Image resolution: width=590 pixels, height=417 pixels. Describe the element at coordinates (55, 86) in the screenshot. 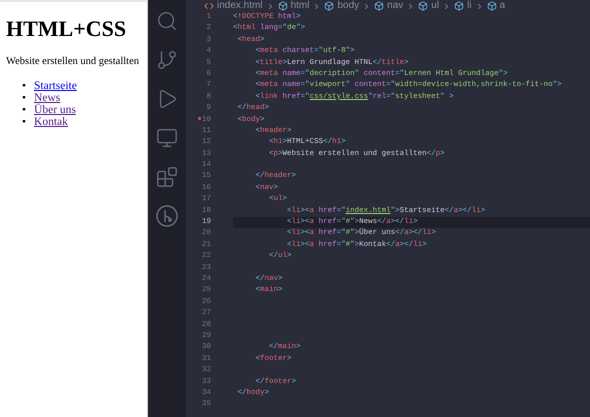

I see `nav-link: Startseite` at that location.